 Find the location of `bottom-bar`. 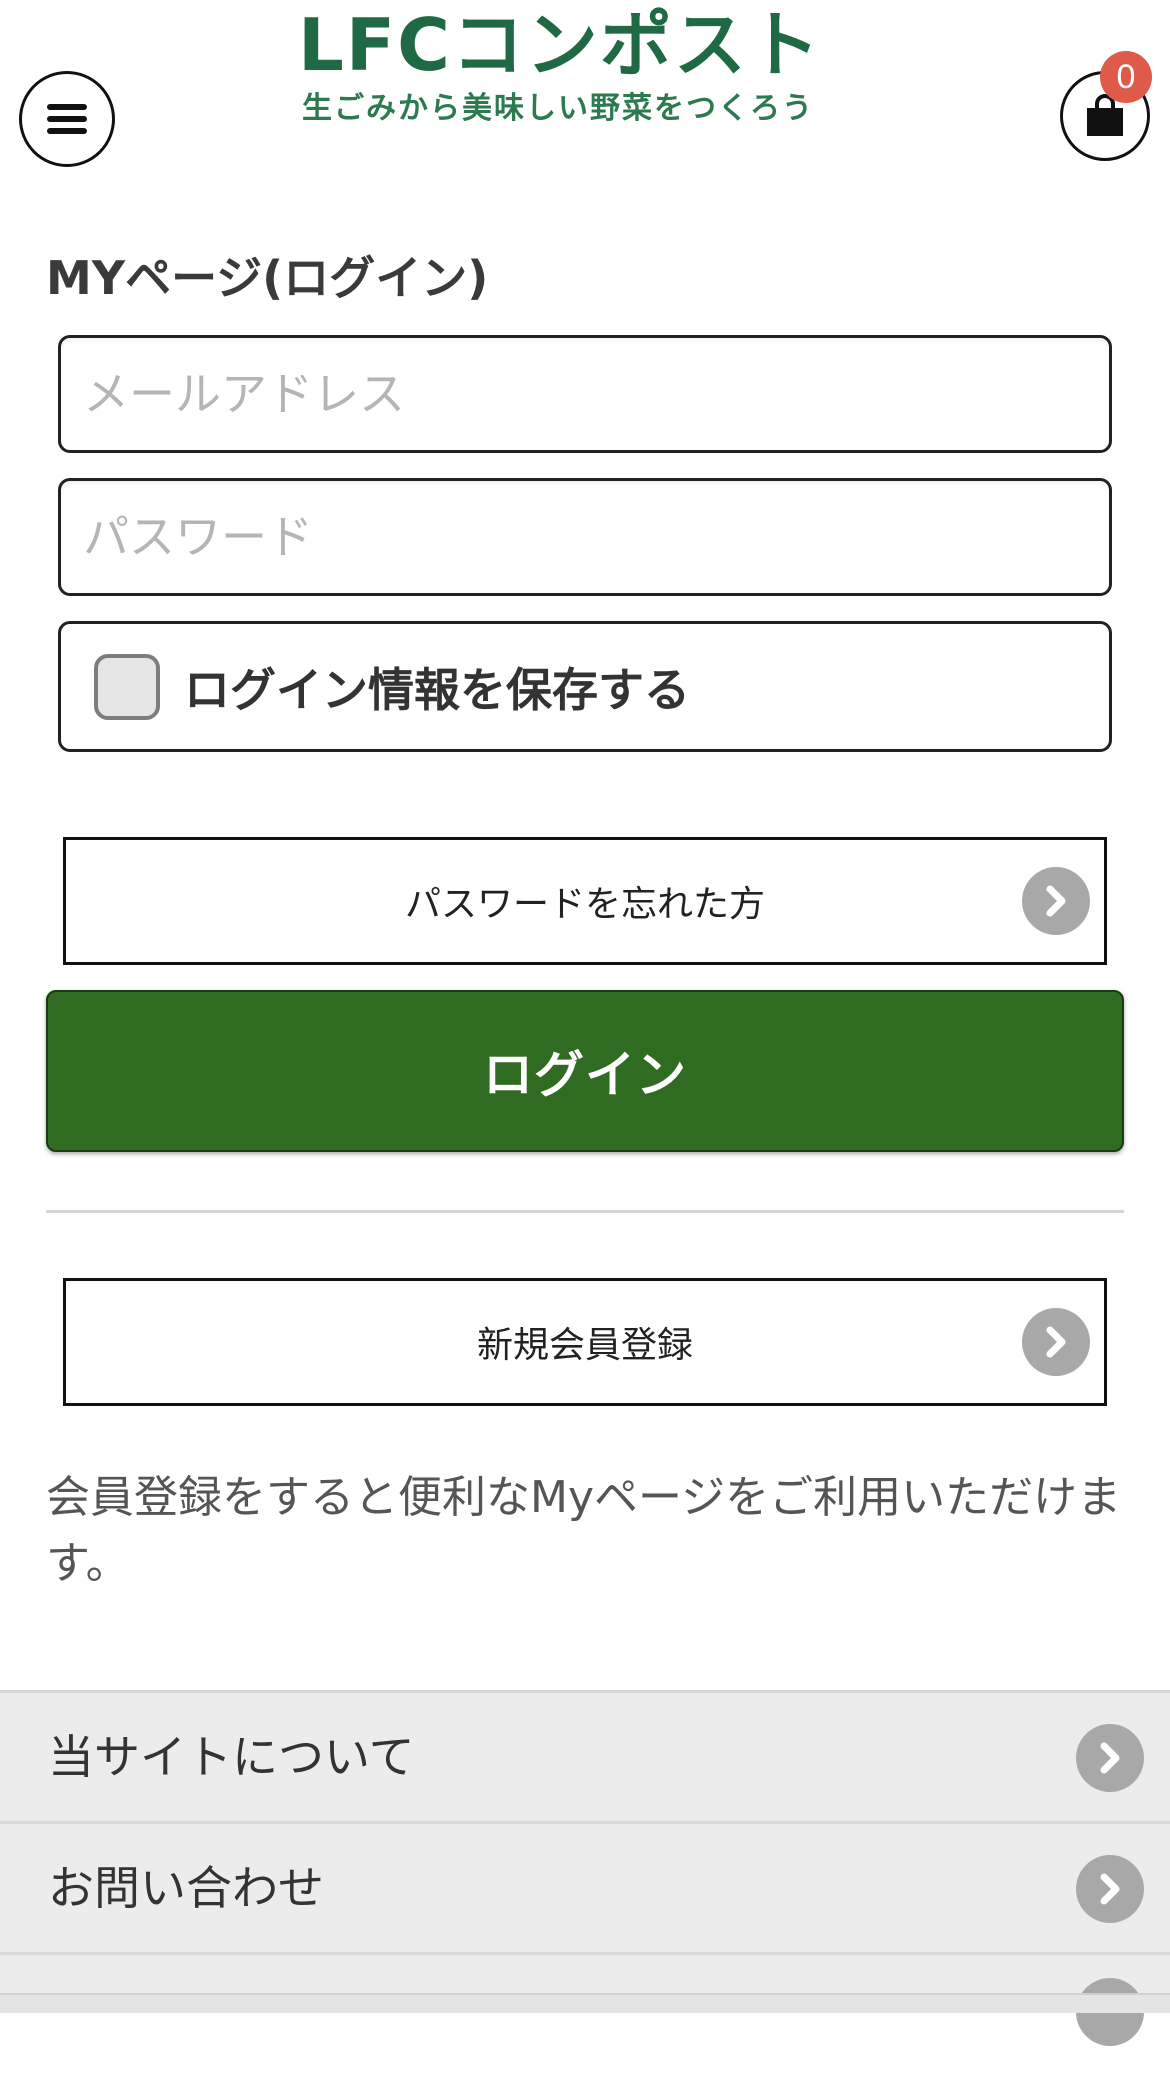

bottom-bar is located at coordinates (585, 2003).